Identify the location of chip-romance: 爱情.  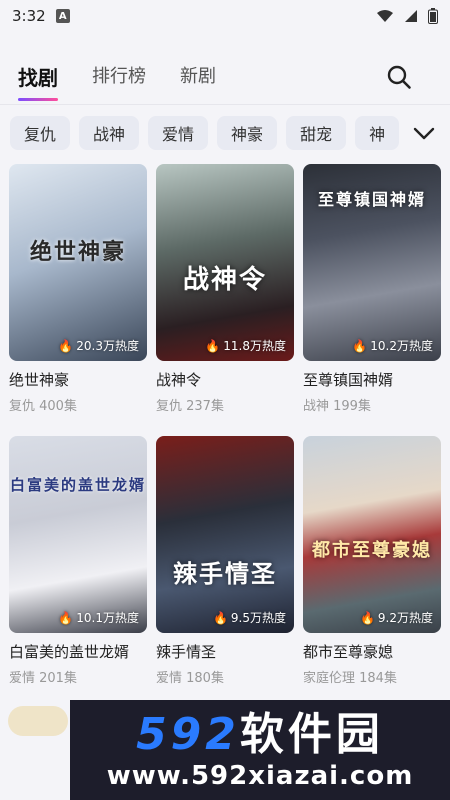
(178, 133).